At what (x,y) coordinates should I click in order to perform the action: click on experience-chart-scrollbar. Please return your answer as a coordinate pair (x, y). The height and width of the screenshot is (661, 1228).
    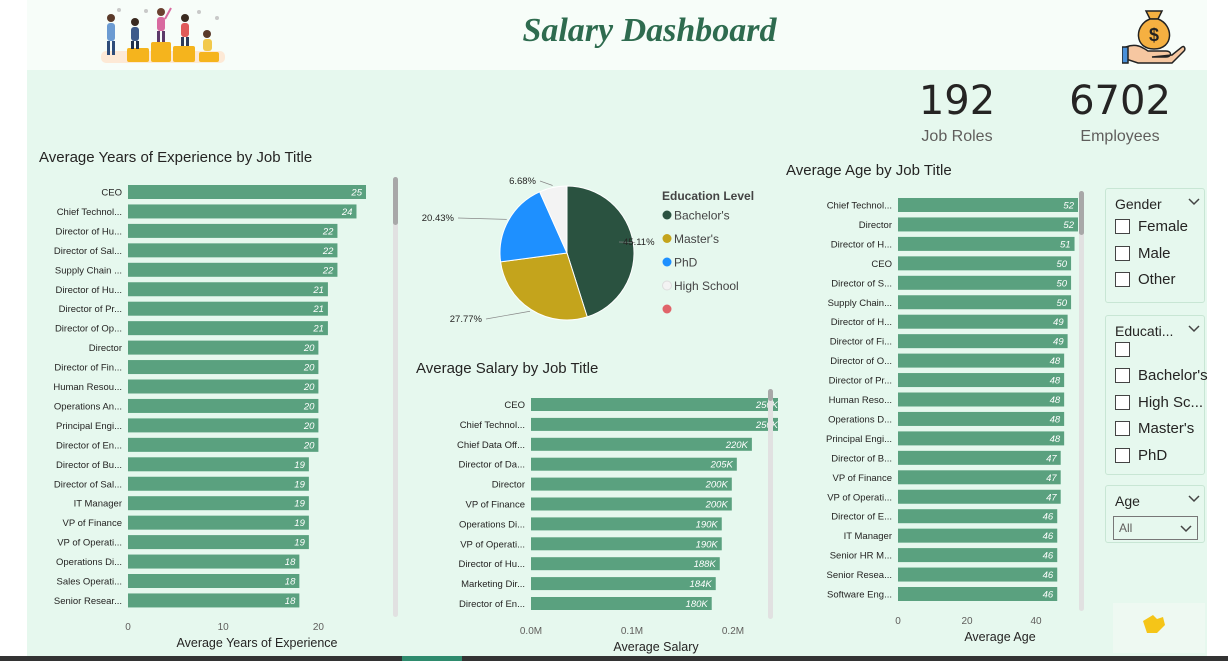
    Looking at the image, I should click on (395, 397).